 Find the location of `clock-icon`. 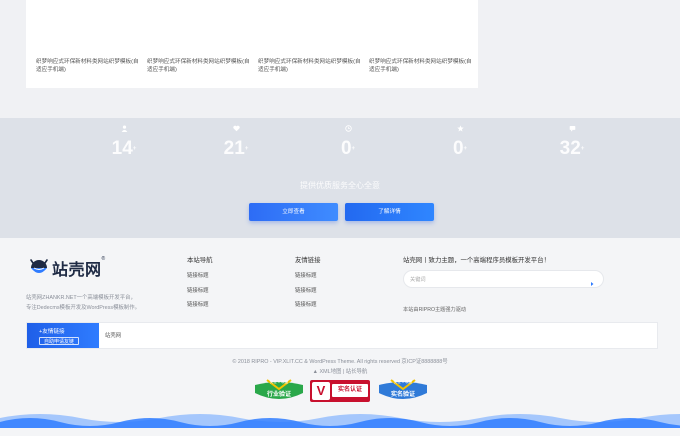

clock-icon is located at coordinates (348, 130).